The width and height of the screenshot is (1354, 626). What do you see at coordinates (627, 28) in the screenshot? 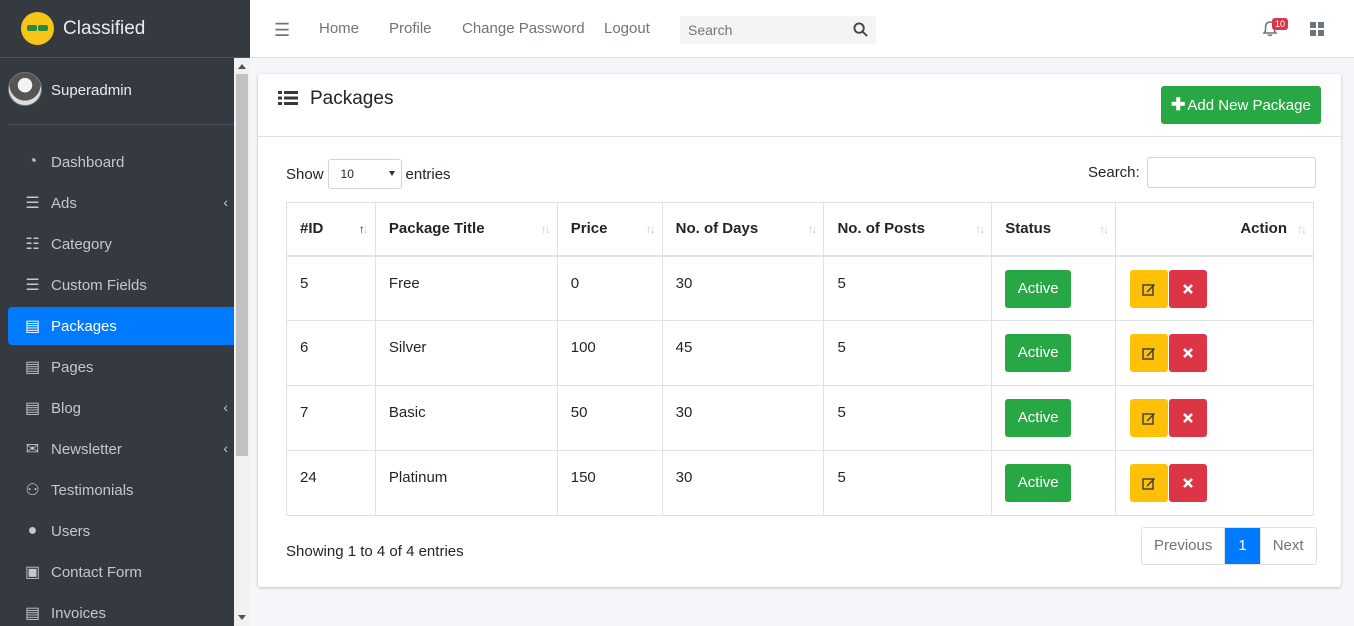
I see `nav-logout: Logout` at bounding box center [627, 28].